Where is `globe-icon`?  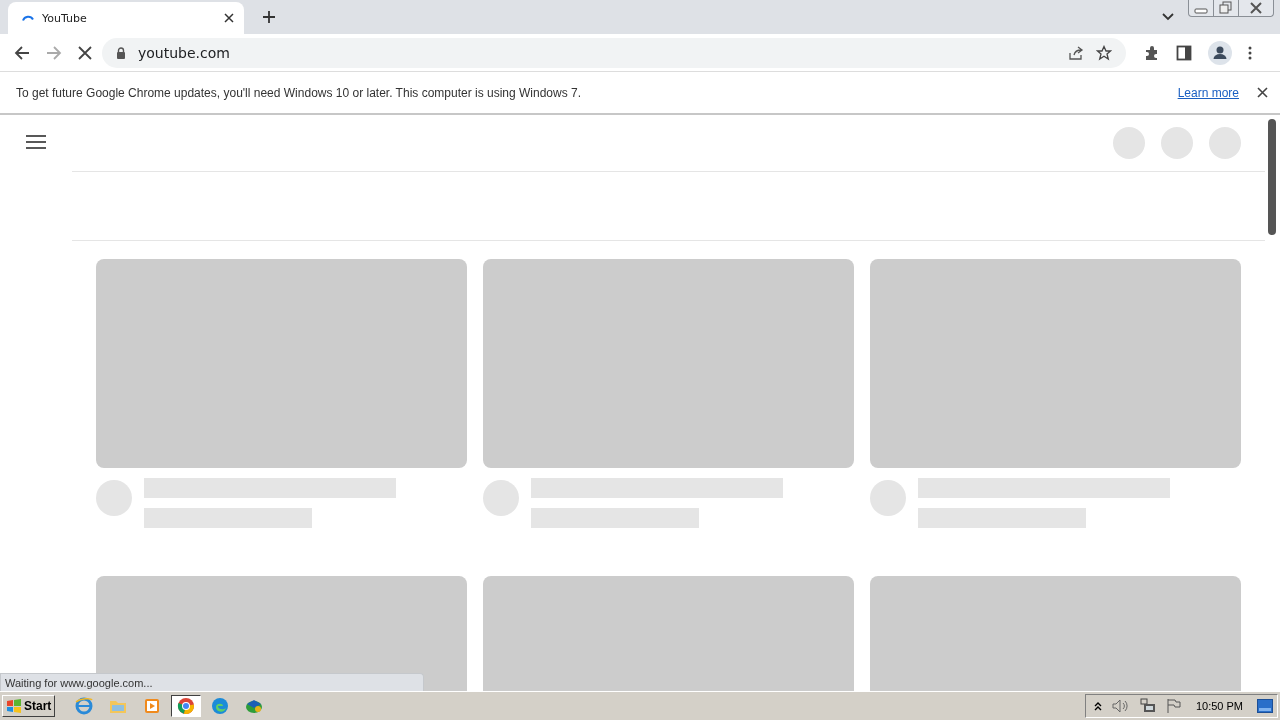
globe-icon is located at coordinates (254, 706).